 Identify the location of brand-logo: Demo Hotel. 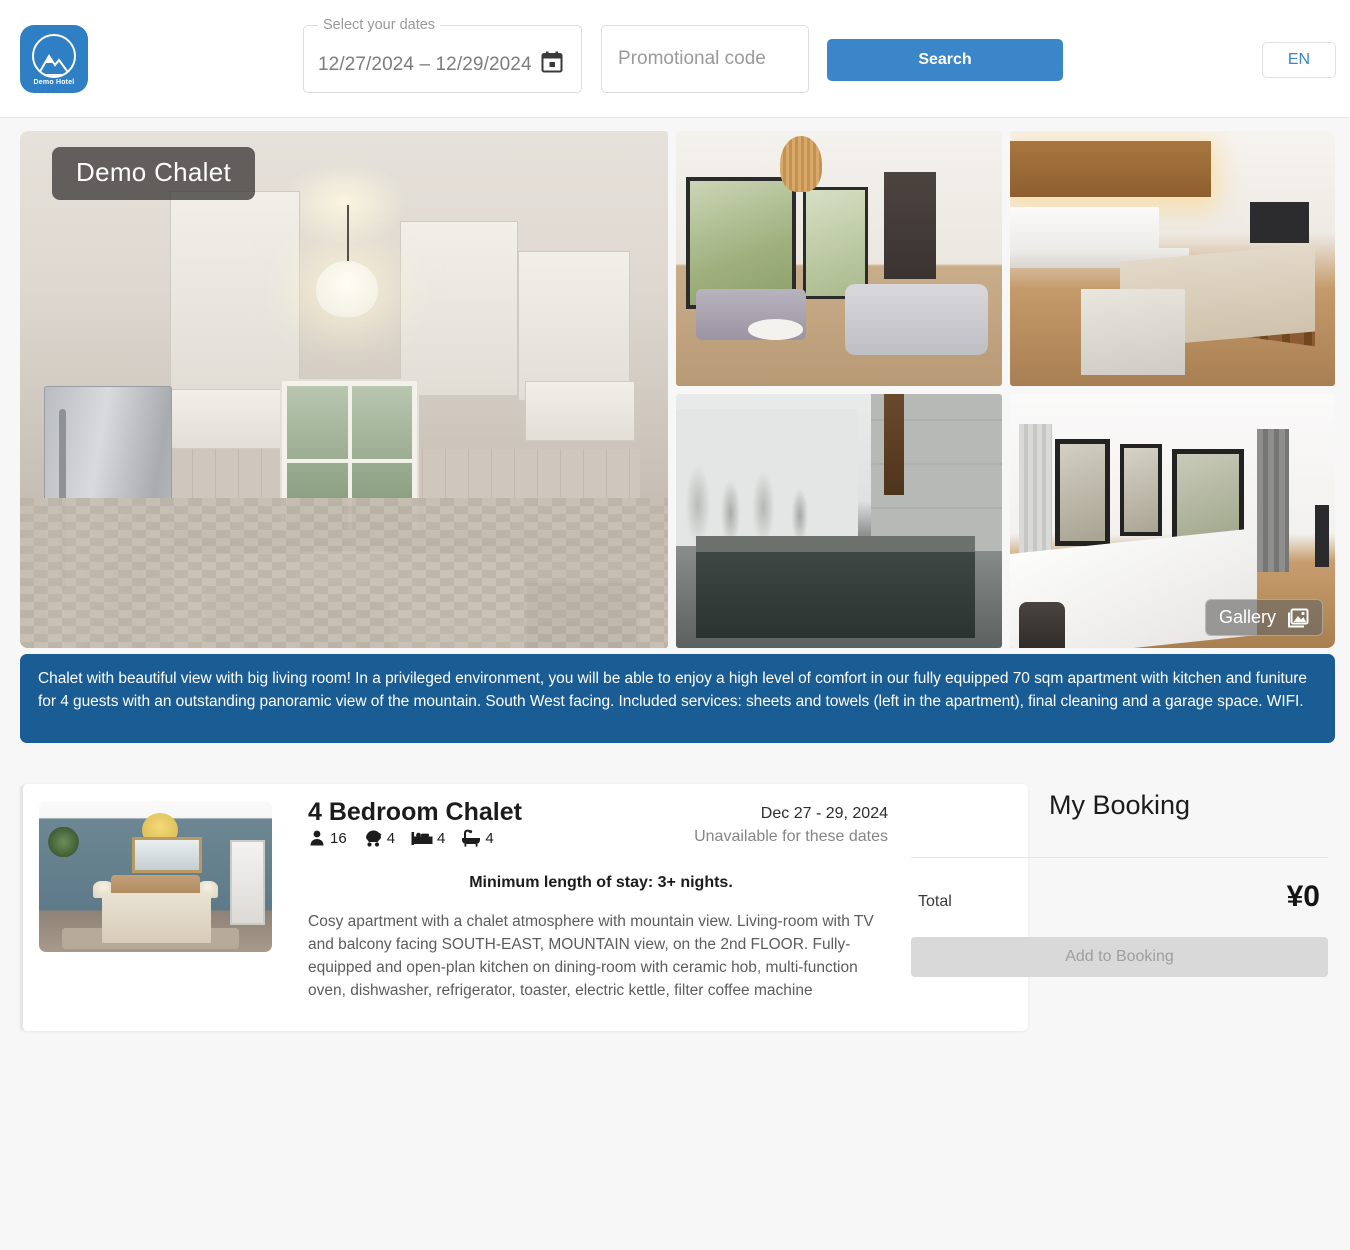
(54, 59).